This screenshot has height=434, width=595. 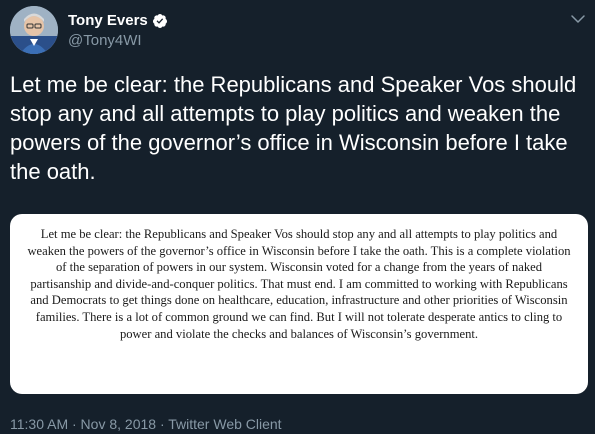 I want to click on avatar-image, so click(x=34, y=30).